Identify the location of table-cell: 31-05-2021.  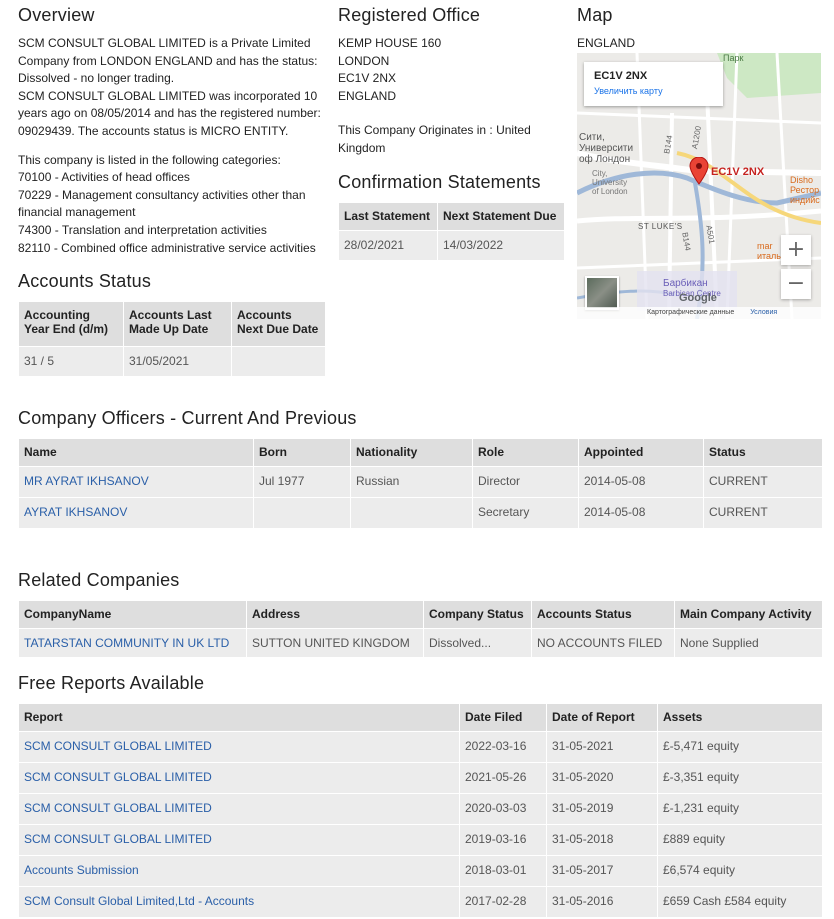
(602, 747).